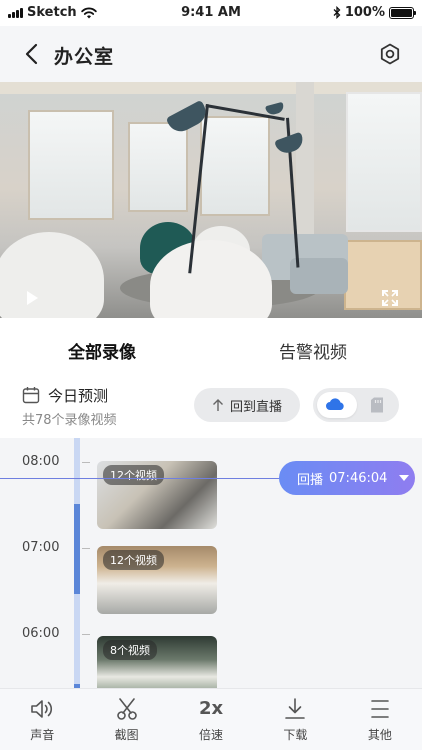 This screenshot has width=422, height=750. Describe the element at coordinates (255, 407) in the screenshot. I see `back-to-live-label: 回到直播` at that location.